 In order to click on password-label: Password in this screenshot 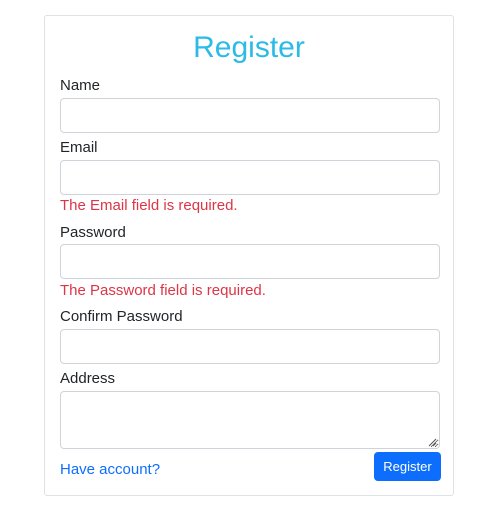, I will do `click(93, 232)`.